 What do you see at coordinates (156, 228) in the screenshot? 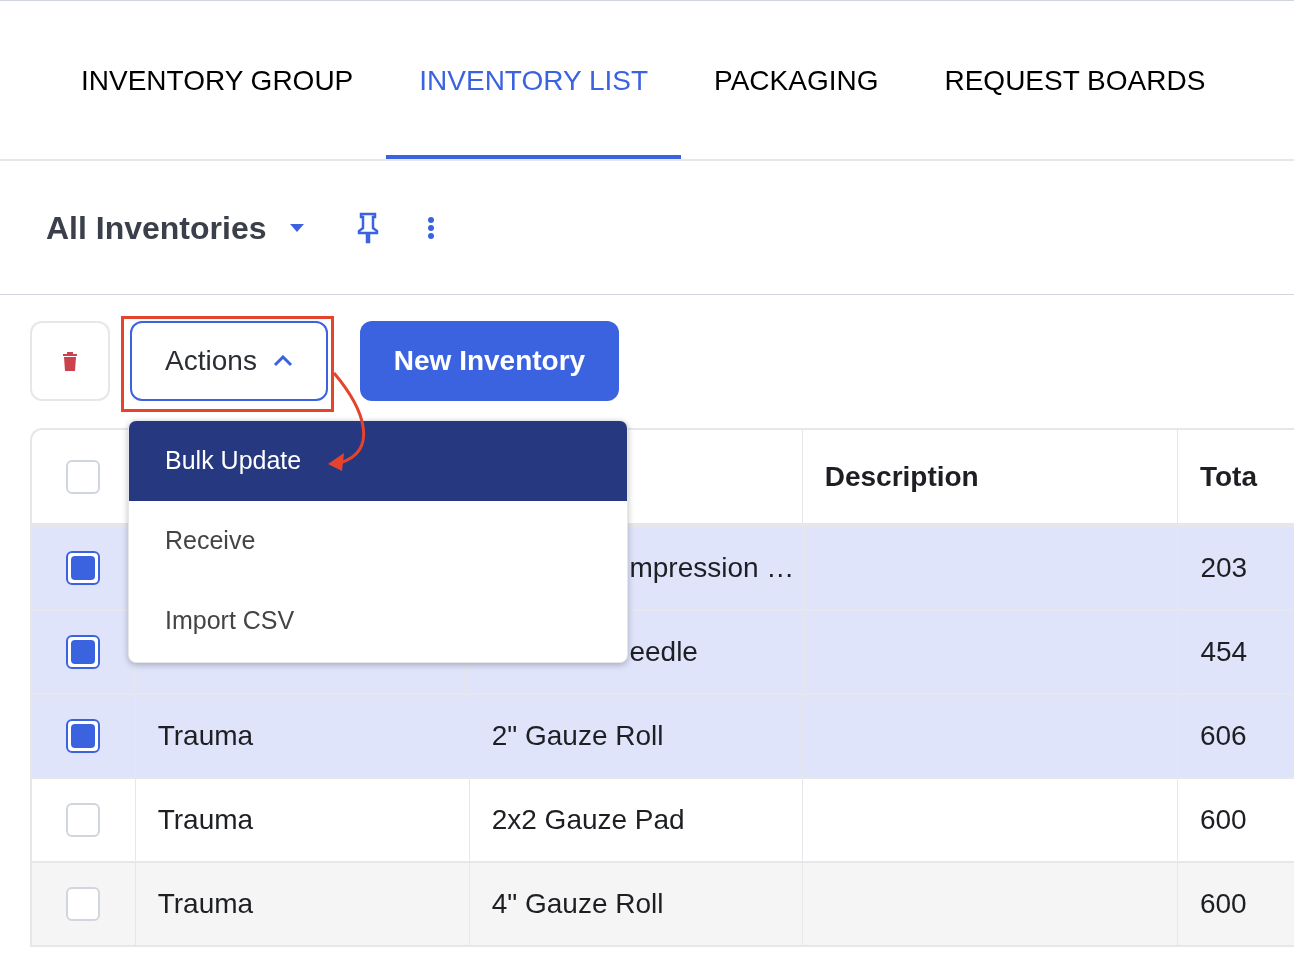
I see `view-title: All Inventories` at bounding box center [156, 228].